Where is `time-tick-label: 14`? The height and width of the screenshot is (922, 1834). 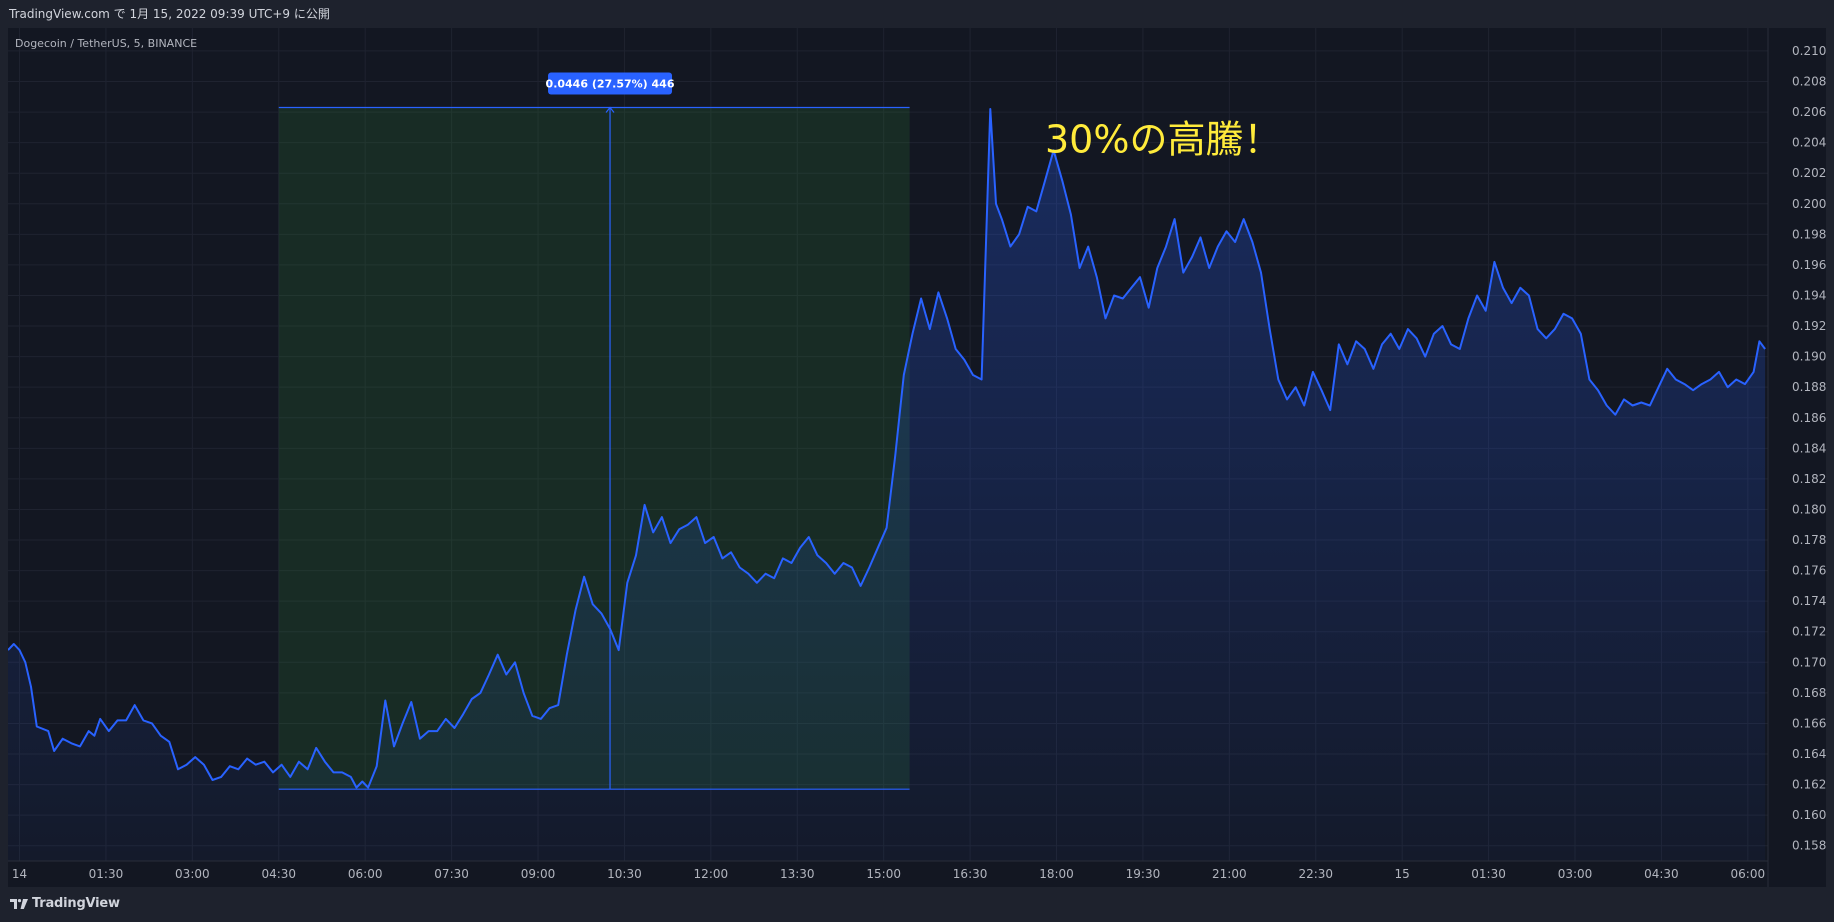 time-tick-label: 14 is located at coordinates (19, 874).